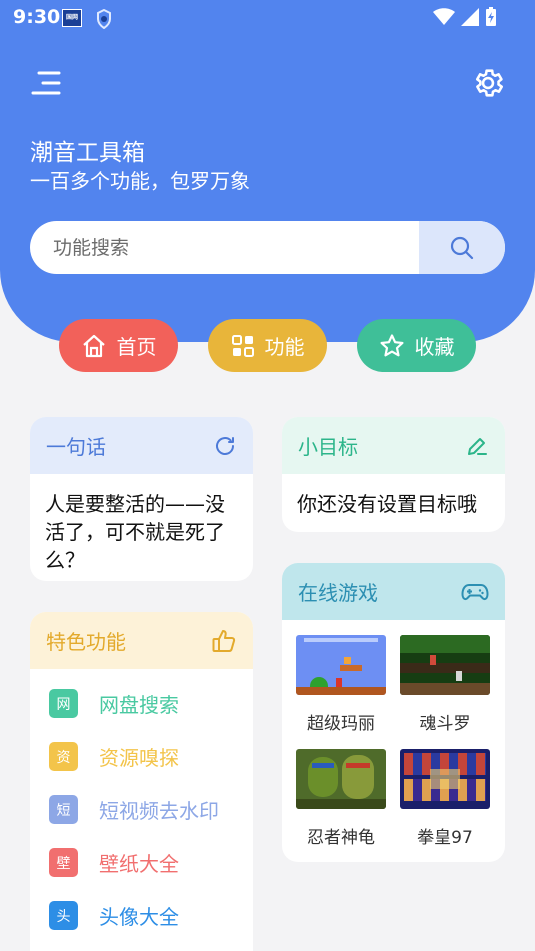 This screenshot has height=951, width=535. I want to click on feature-label: 壁纸大全, so click(139, 864).